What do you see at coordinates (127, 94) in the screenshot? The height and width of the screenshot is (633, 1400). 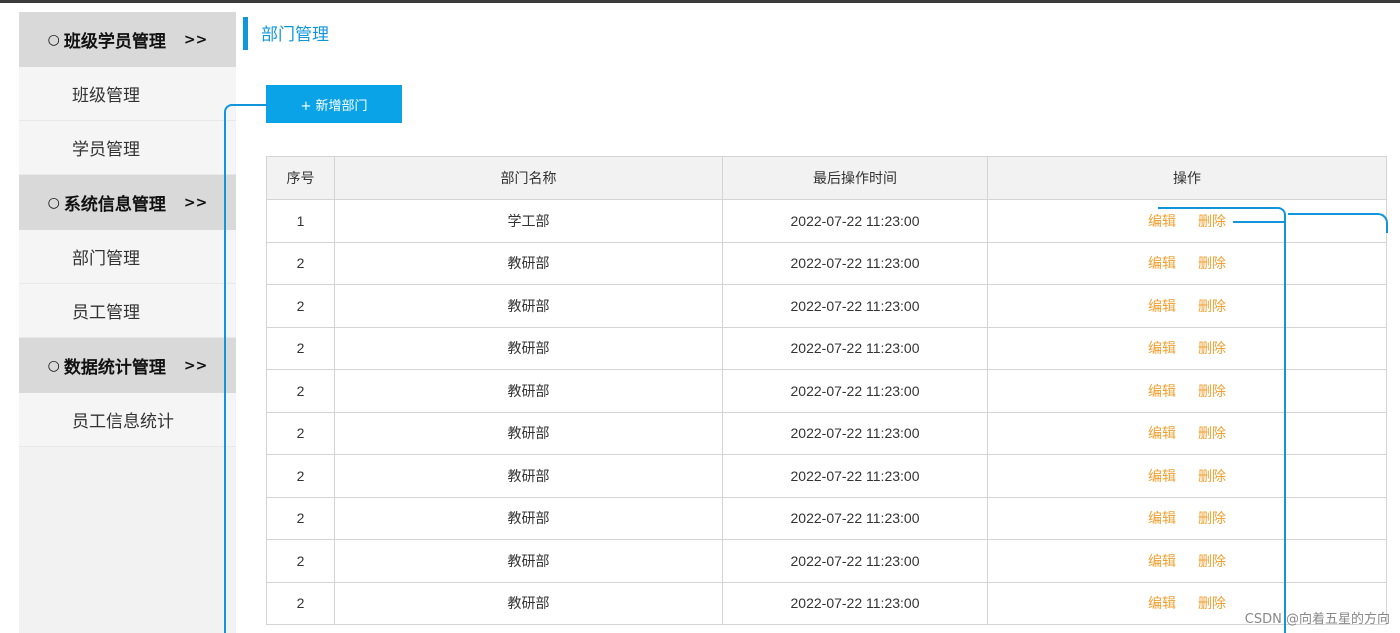 I see `sidebar-item-class-management: 班级管理` at bounding box center [127, 94].